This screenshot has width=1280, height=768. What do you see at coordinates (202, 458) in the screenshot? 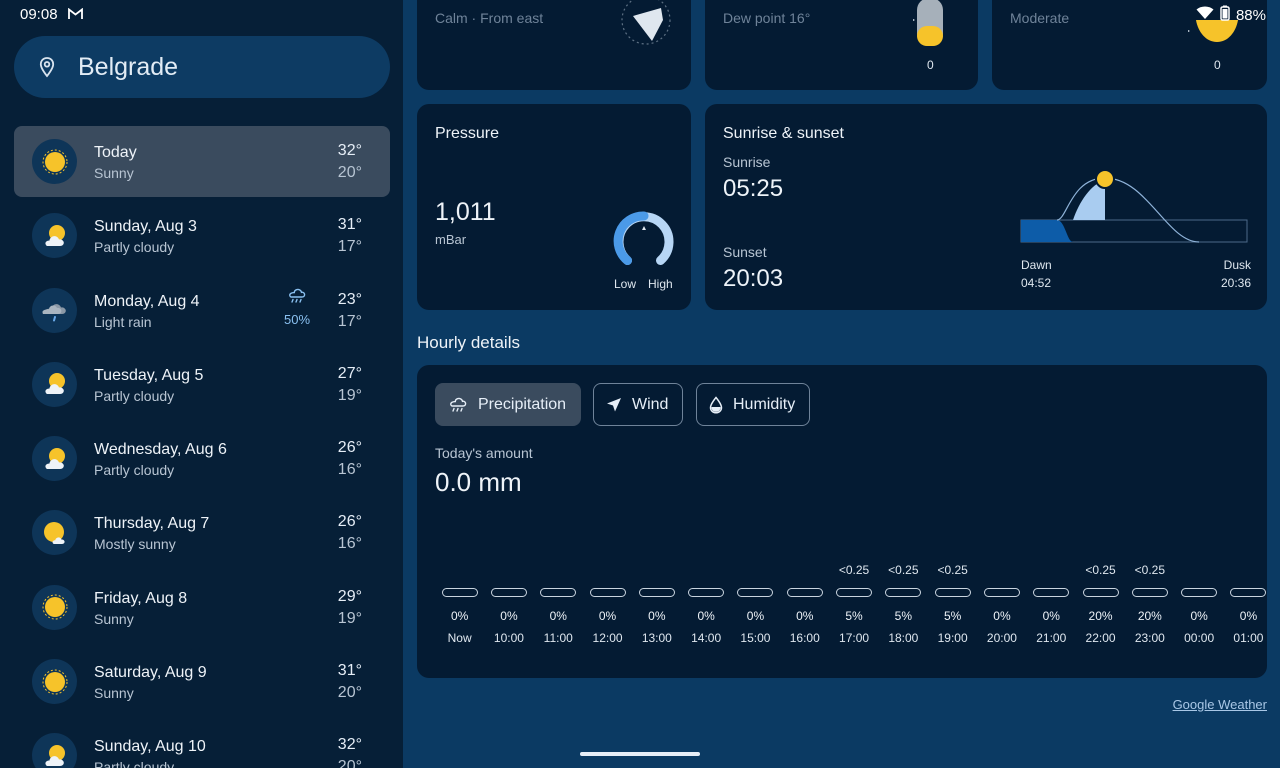
I see `day-row: Wednesday, Aug 6 Partly cloudy 26° 16°` at bounding box center [202, 458].